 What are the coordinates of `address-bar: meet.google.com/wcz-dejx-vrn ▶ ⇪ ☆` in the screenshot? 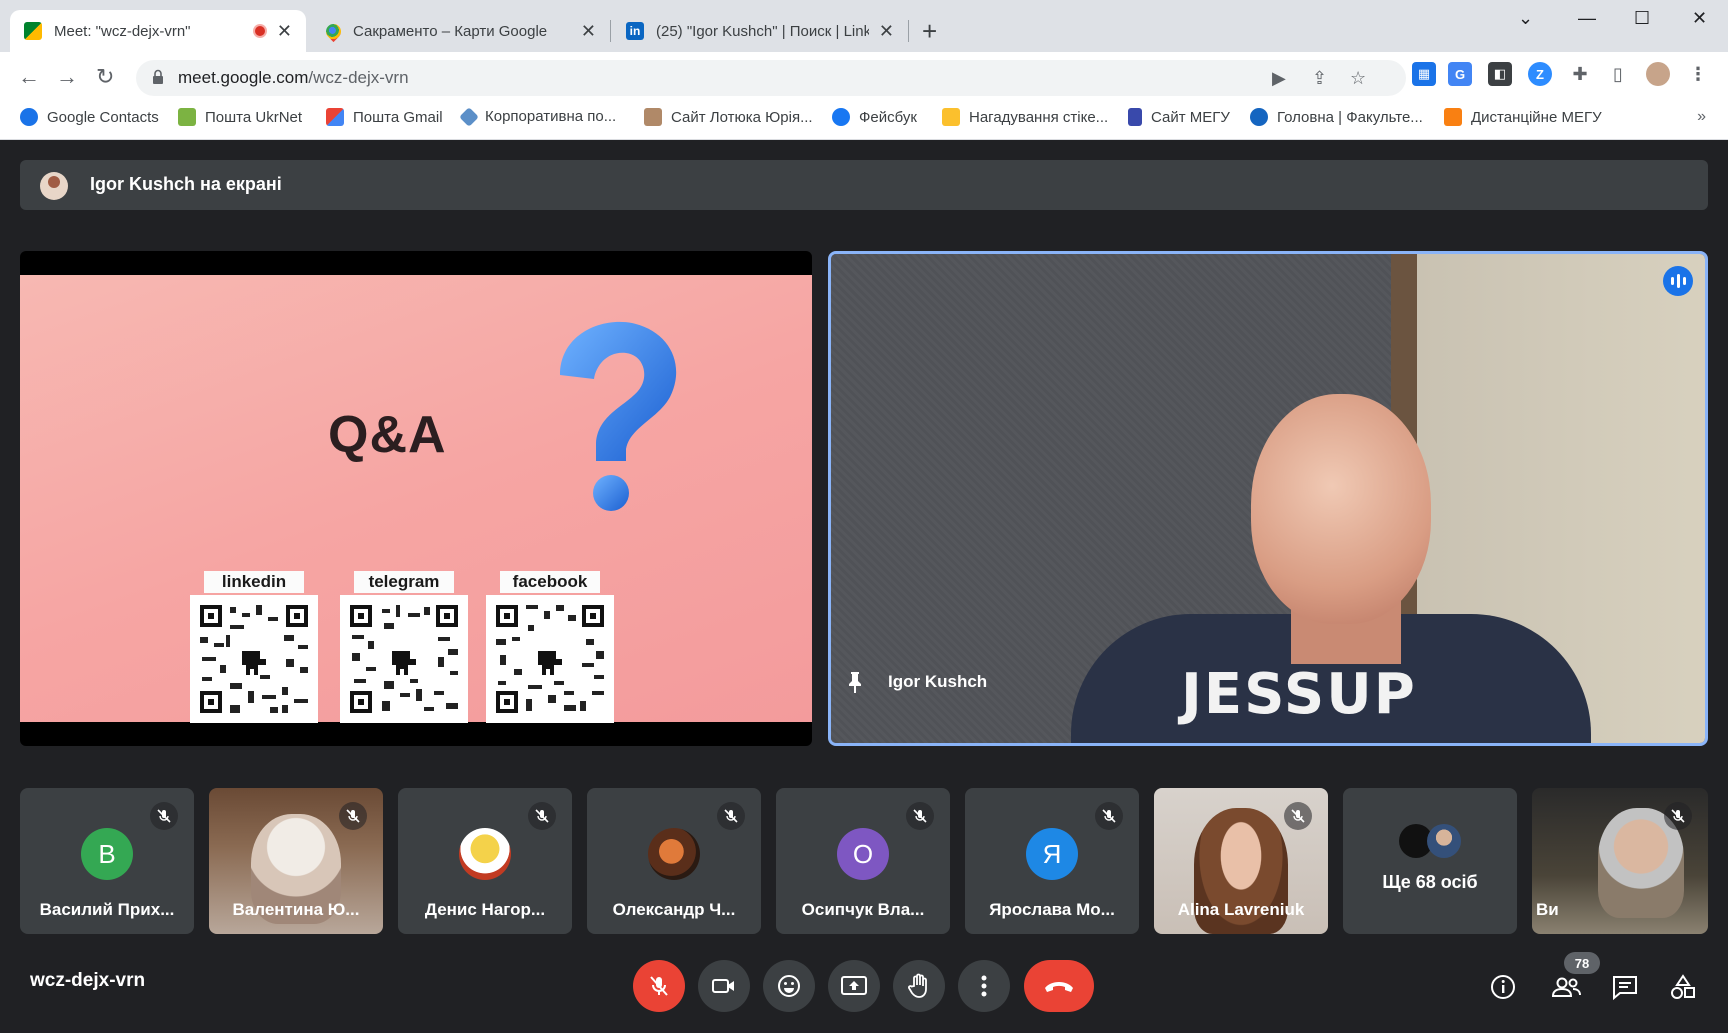 It's located at (771, 78).